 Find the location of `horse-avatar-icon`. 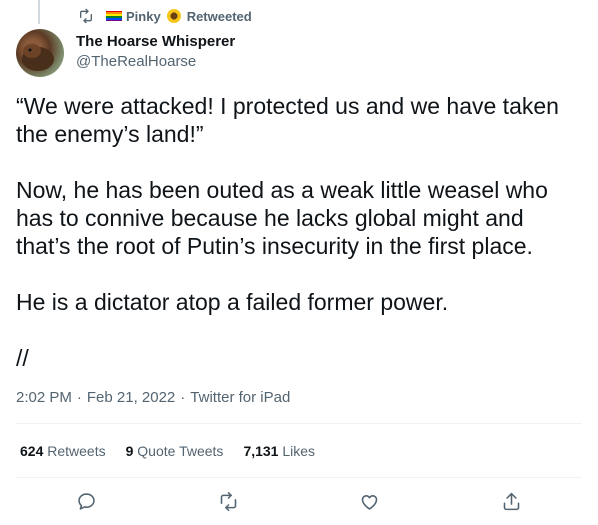

horse-avatar-icon is located at coordinates (38, 57).